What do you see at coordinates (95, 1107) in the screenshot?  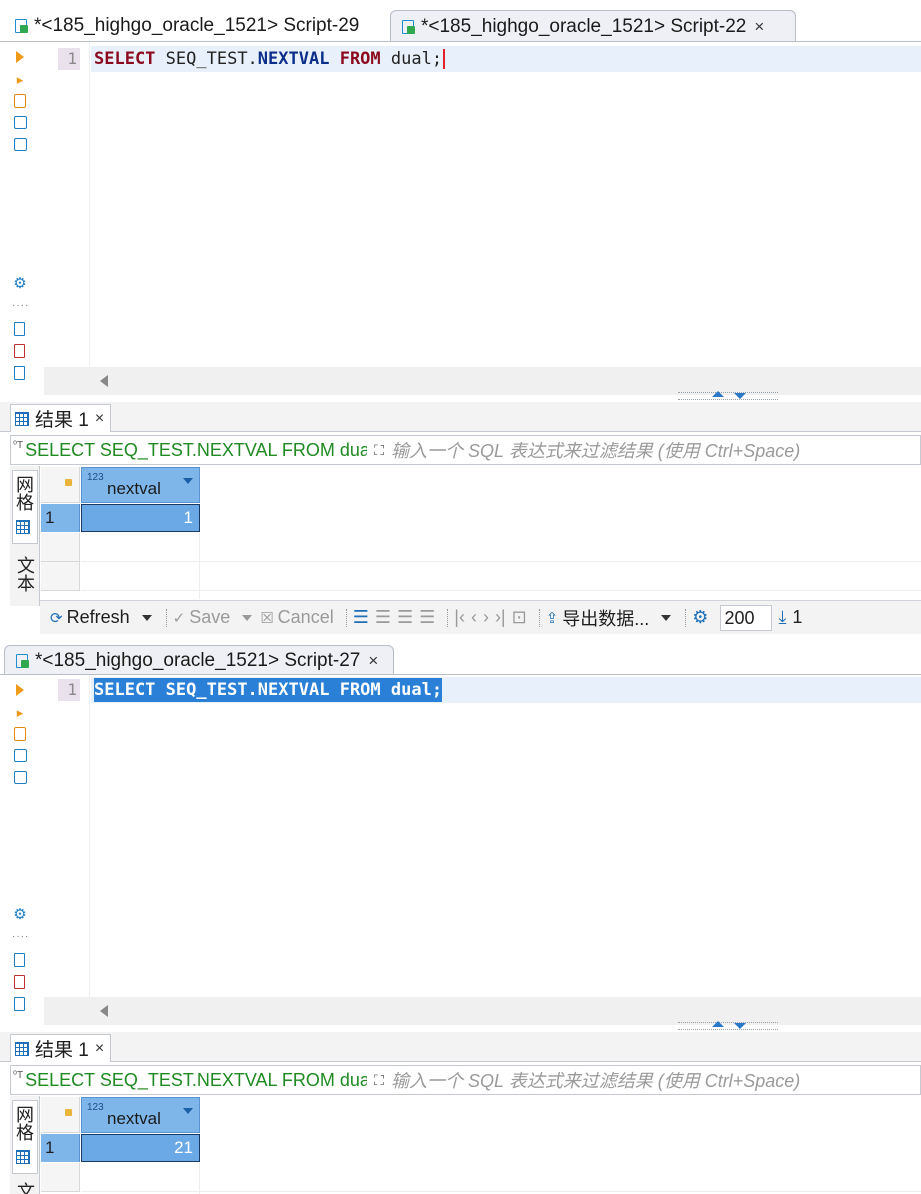 I see `numeric-type-icon: 123` at bounding box center [95, 1107].